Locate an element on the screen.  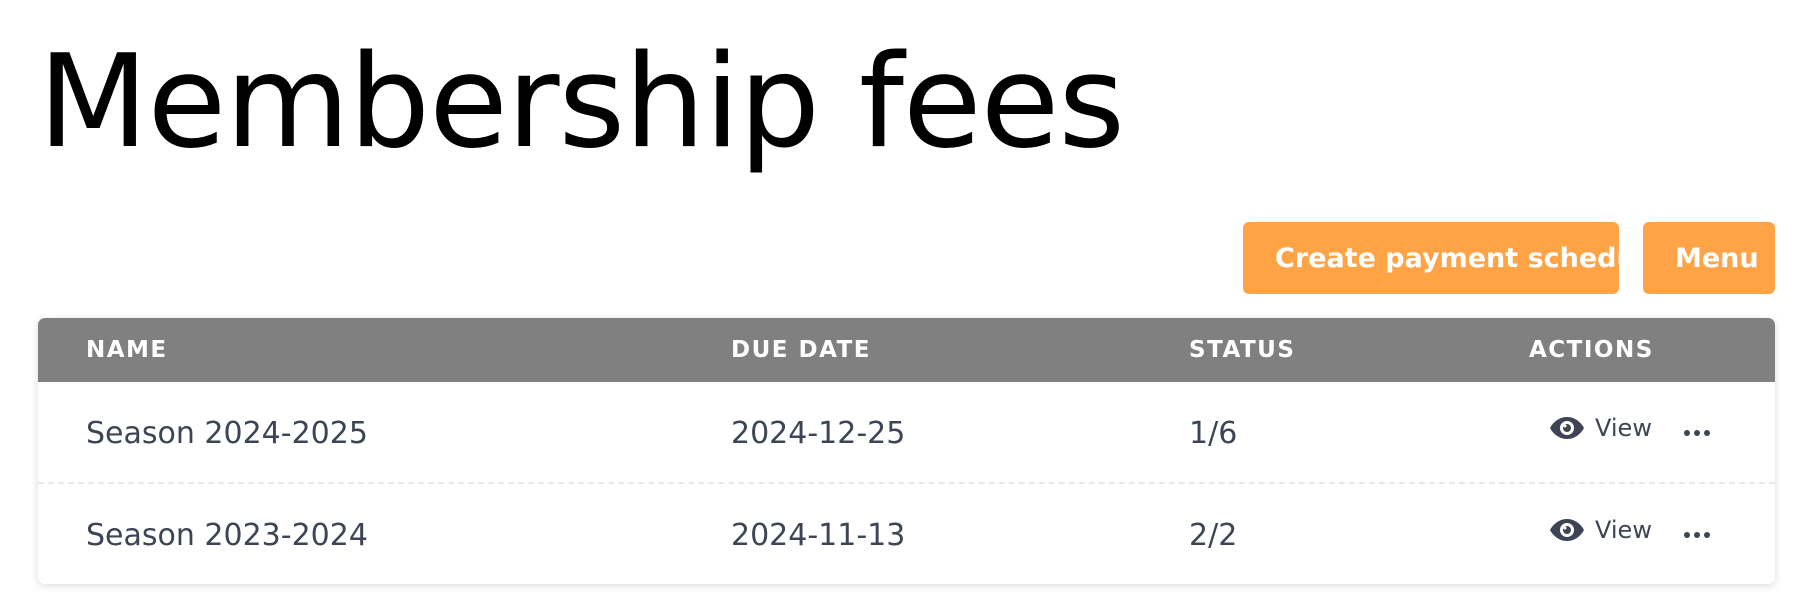
column-header-actions: ACTIONS is located at coordinates (1591, 350).